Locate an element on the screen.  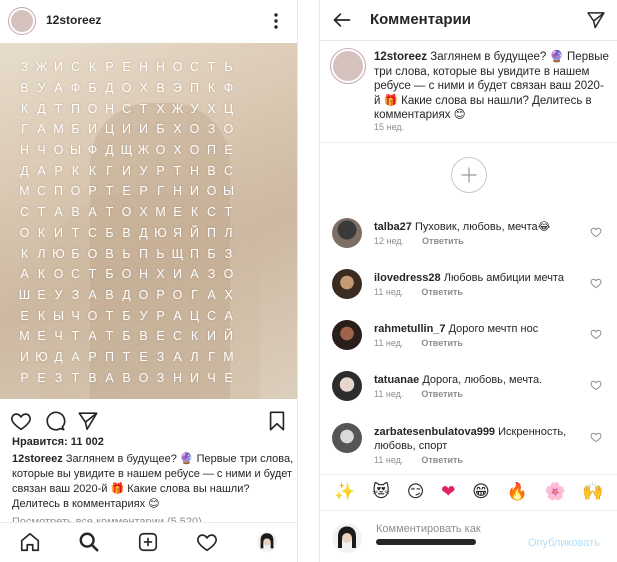
emoji-shortcut: 😏 is located at coordinates (416, 492).